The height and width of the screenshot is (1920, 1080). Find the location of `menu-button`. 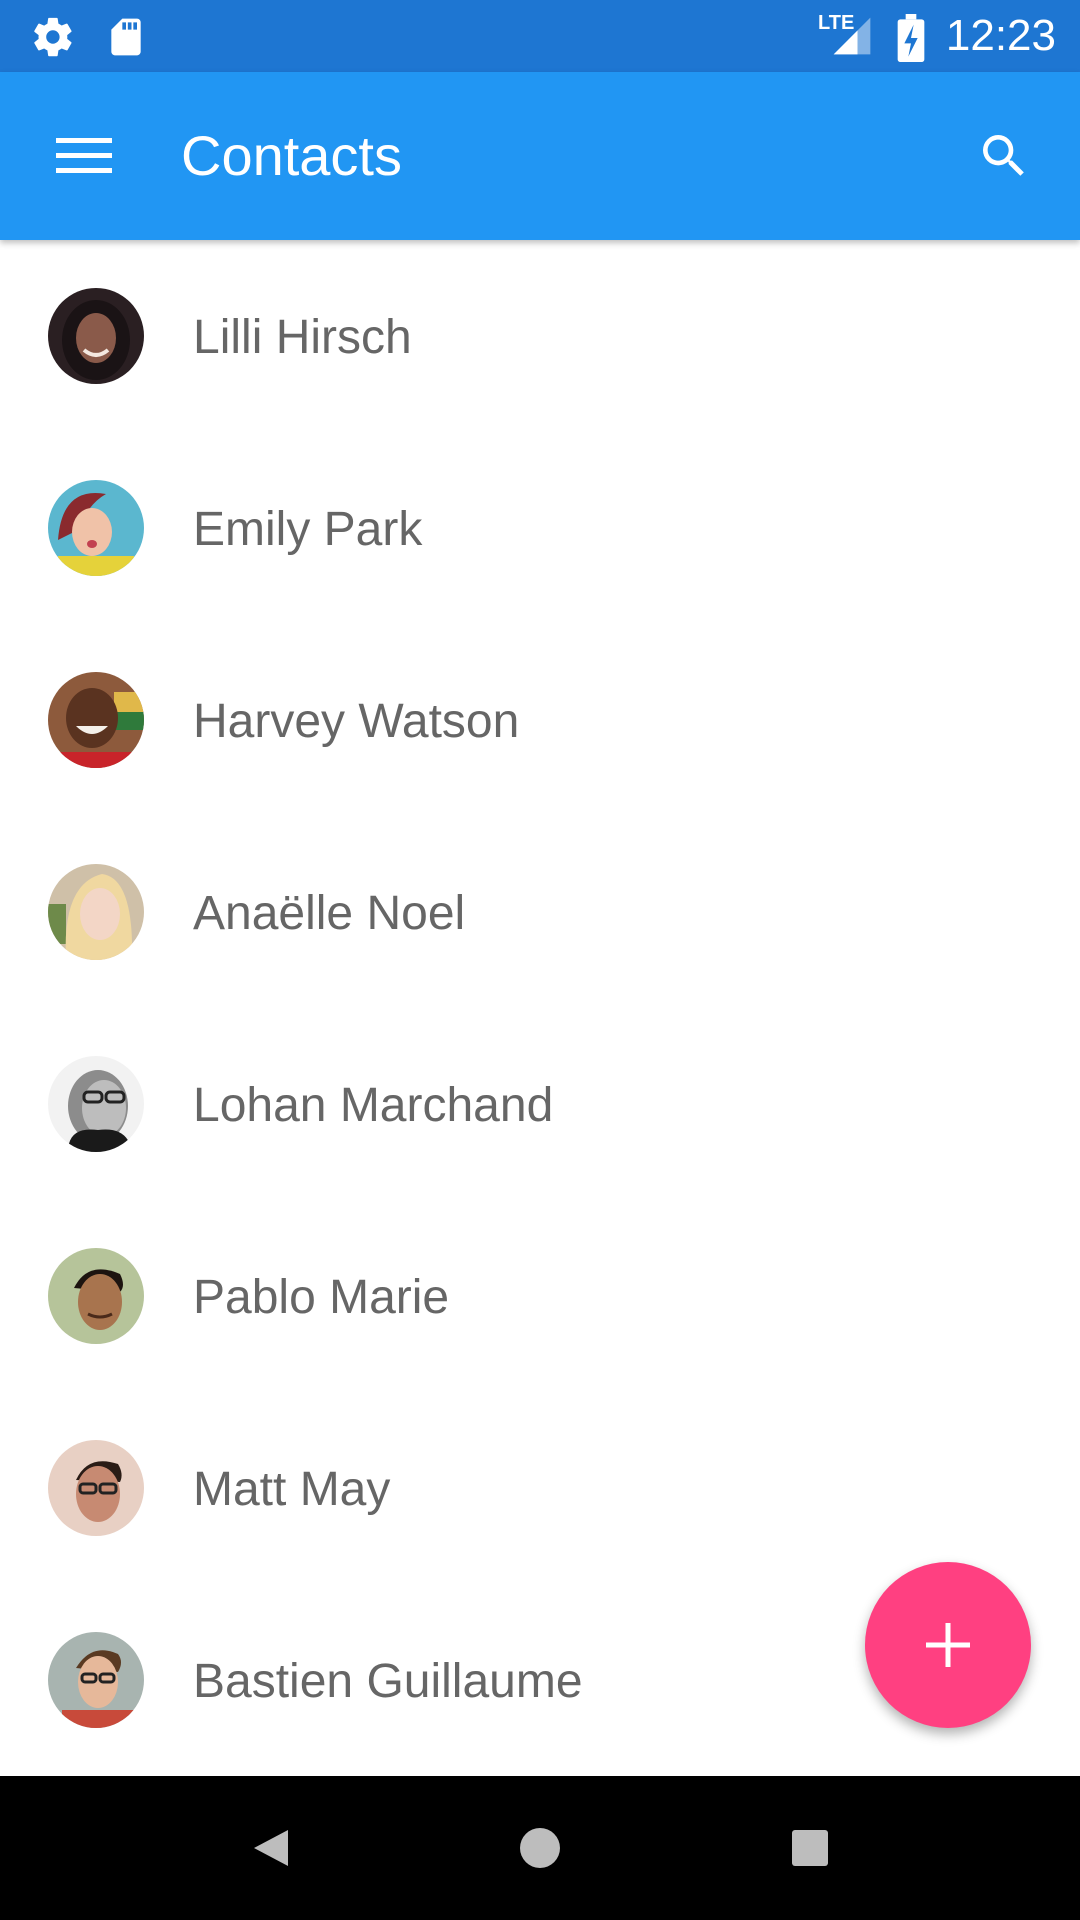

menu-button is located at coordinates (84, 156).